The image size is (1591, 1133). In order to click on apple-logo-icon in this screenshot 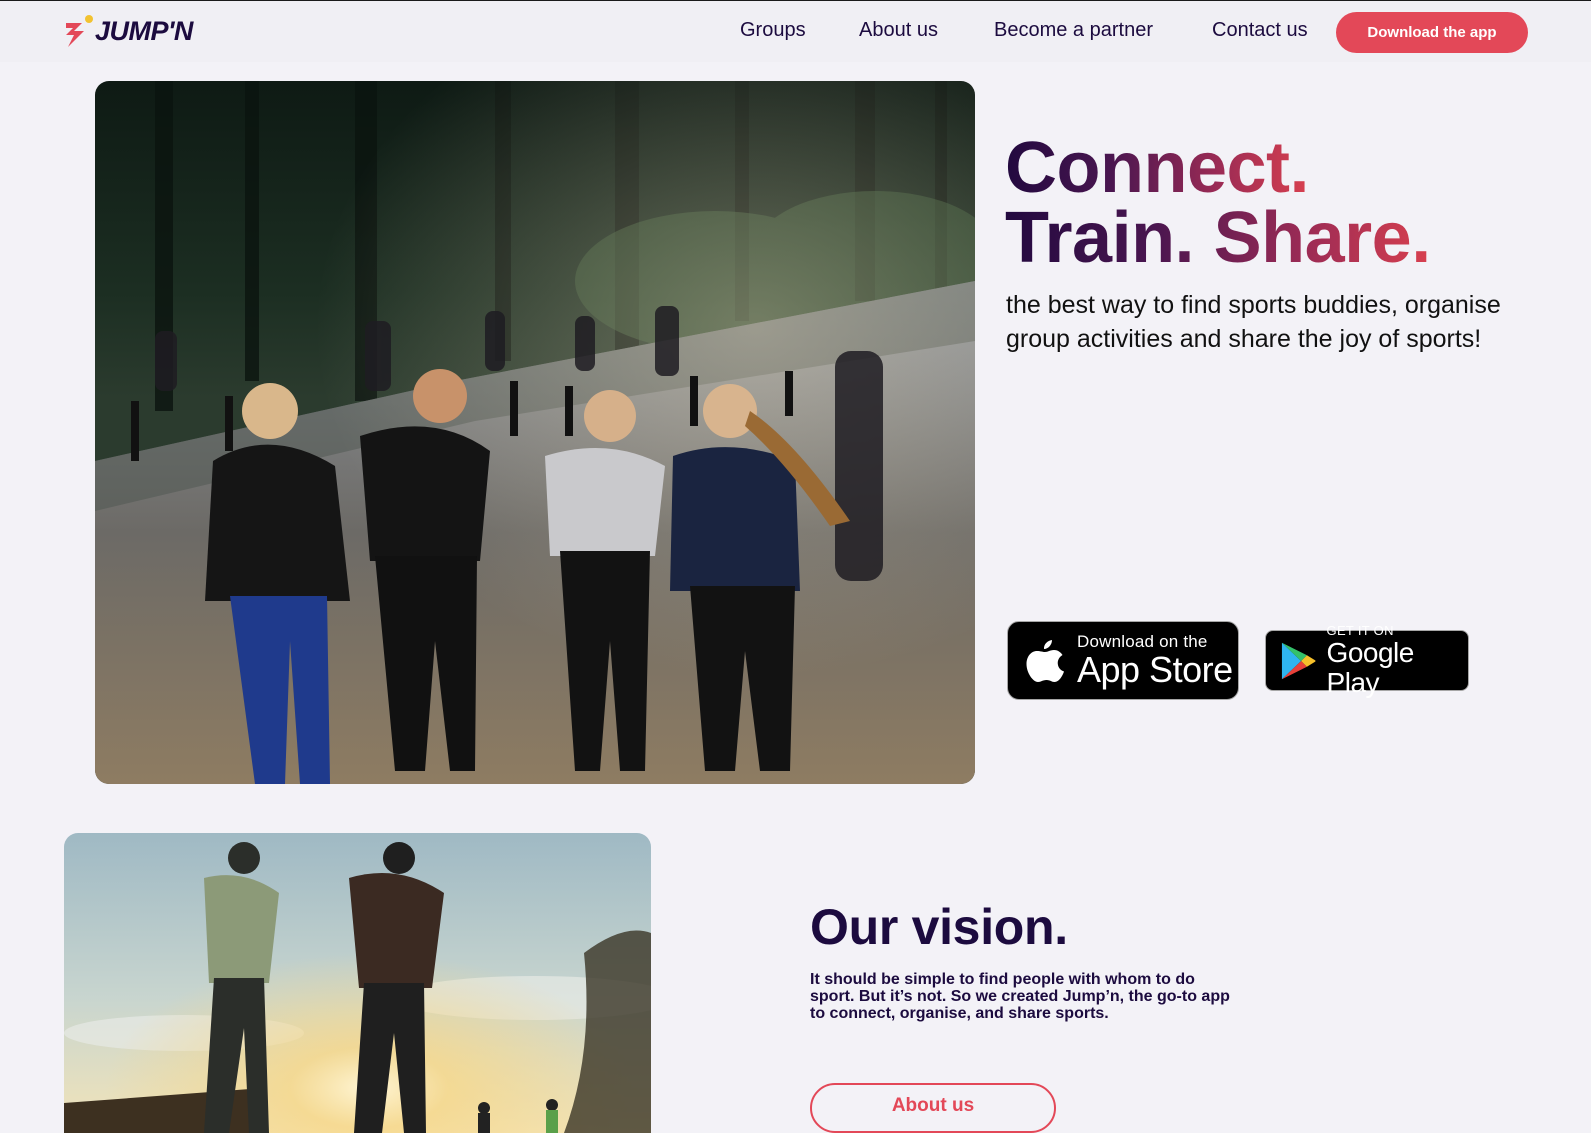, I will do `click(1045, 660)`.